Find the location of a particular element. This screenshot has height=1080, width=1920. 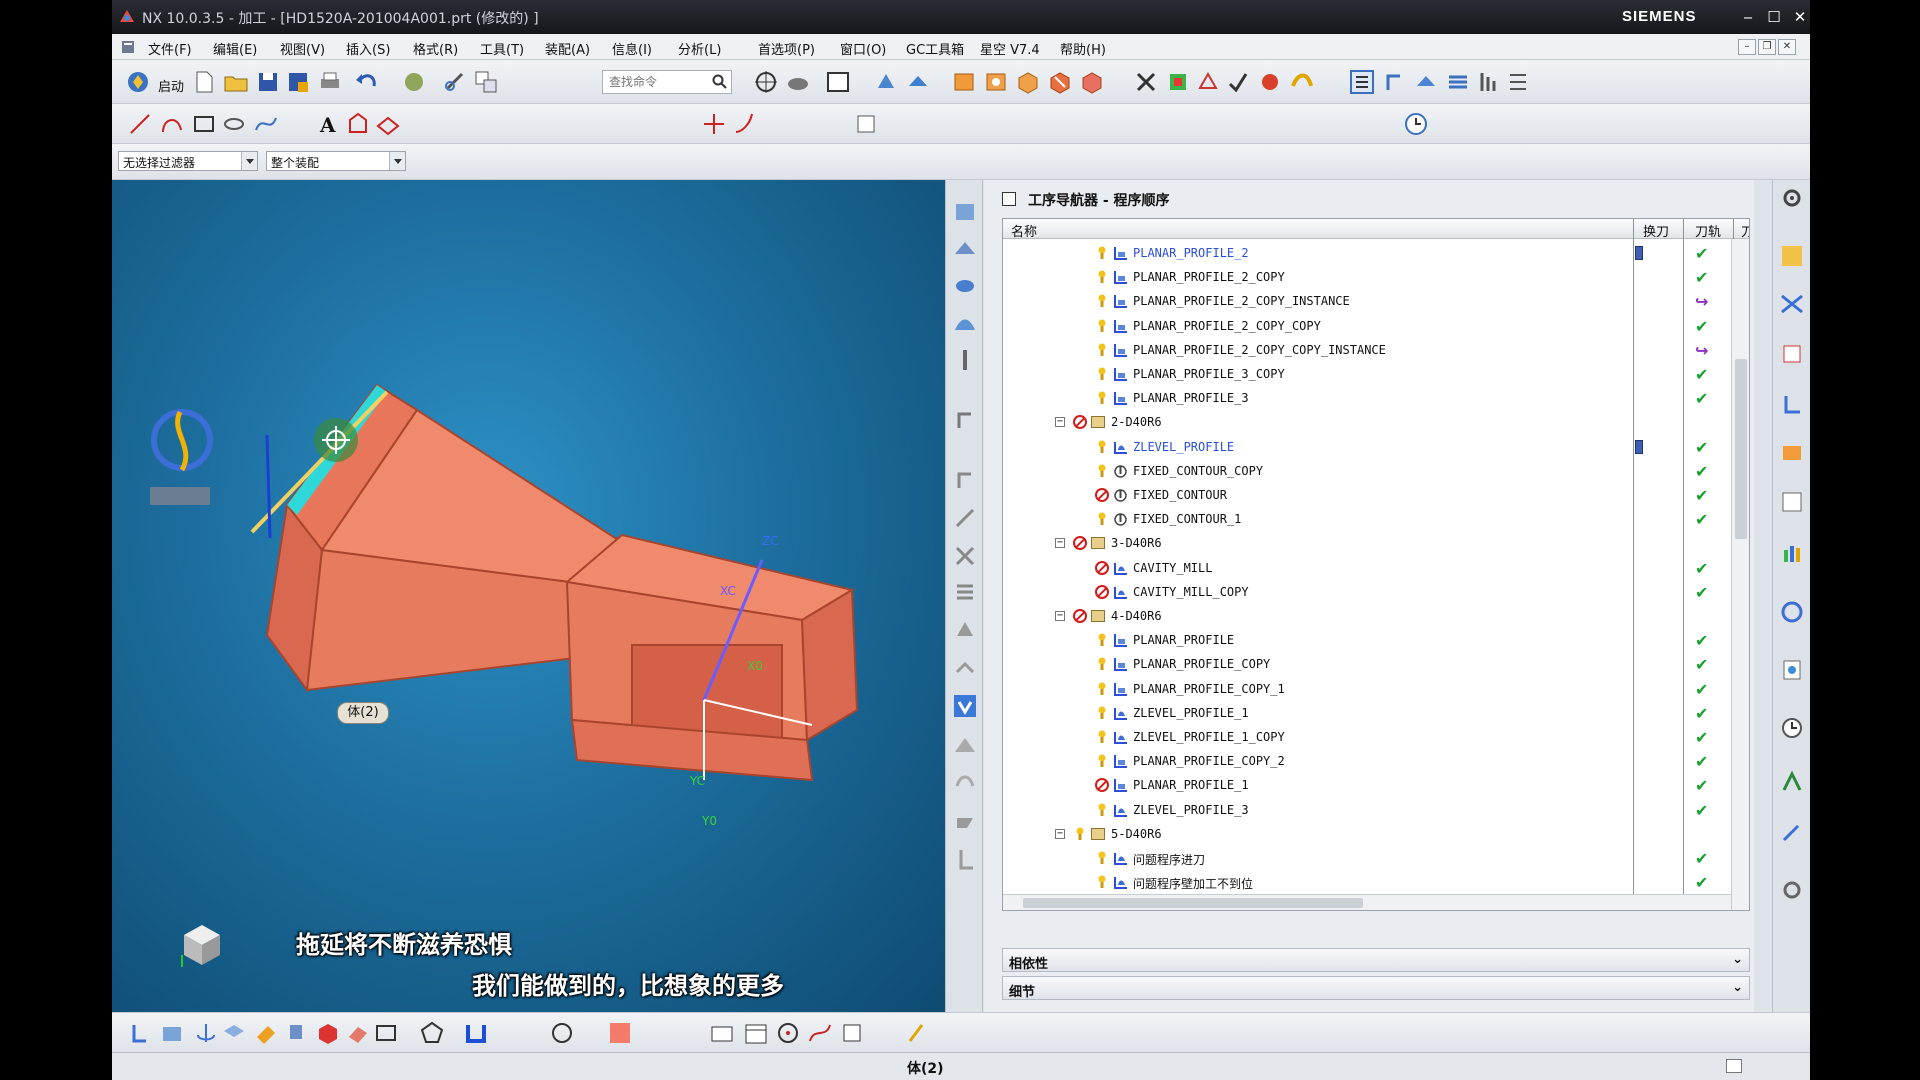

circle-icon is located at coordinates (562, 1033).